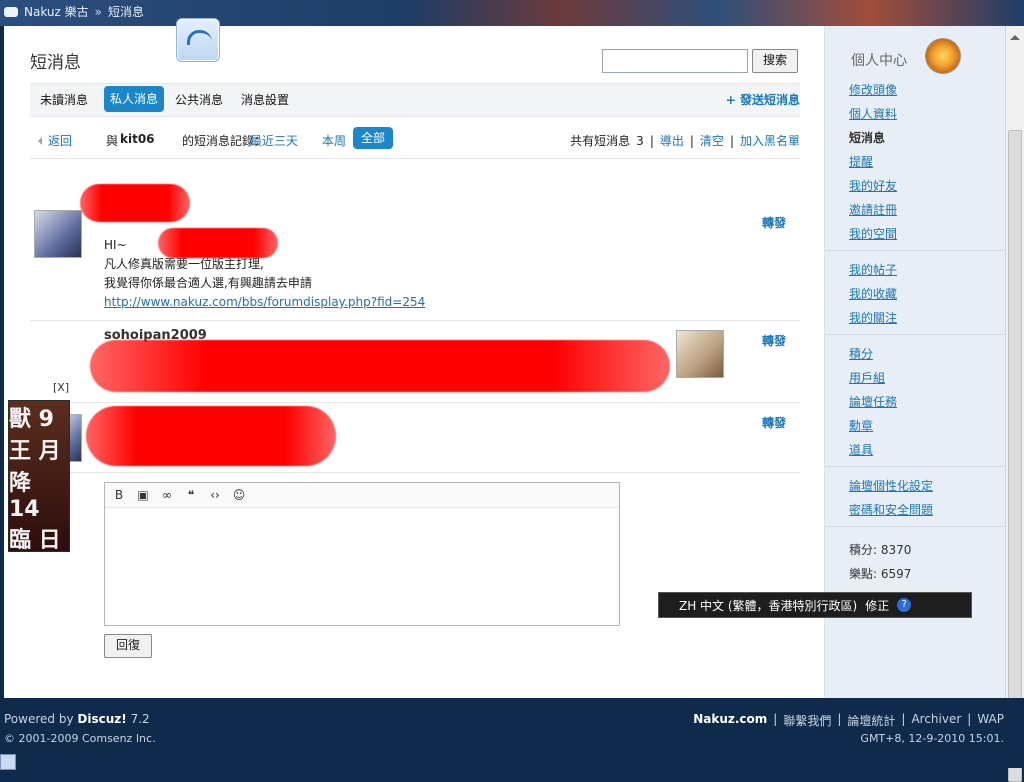 The width and height of the screenshot is (1024, 782). I want to click on compose-message-link: + 發送短消息, so click(763, 99).